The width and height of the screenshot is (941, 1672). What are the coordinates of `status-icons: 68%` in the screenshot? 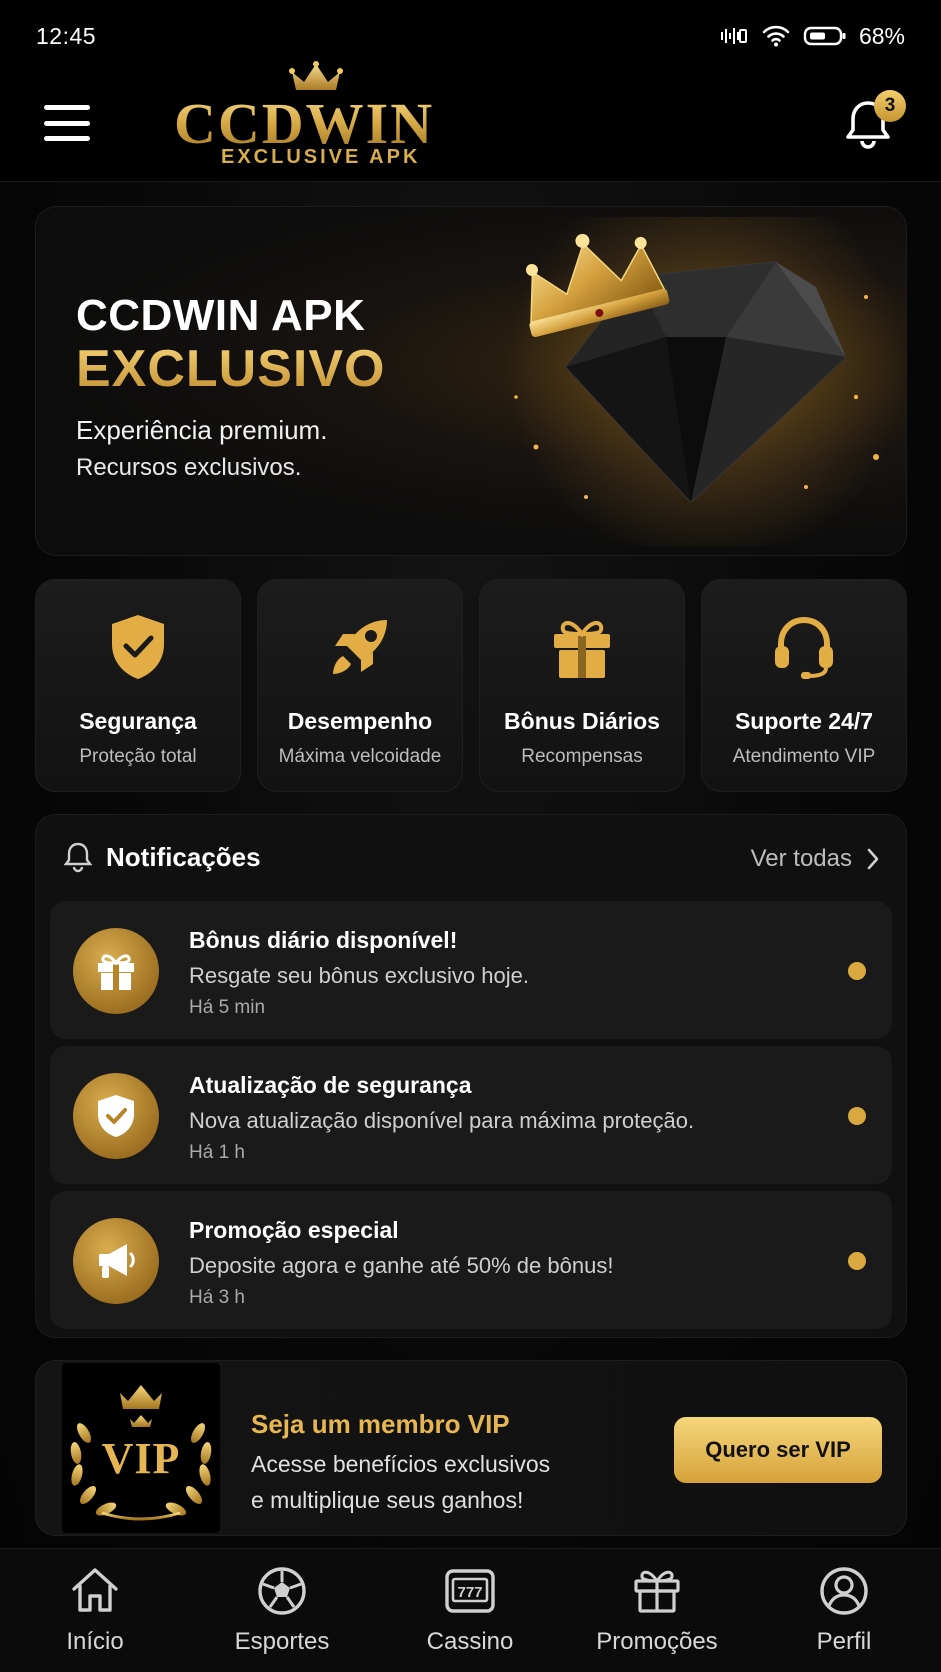 It's located at (812, 36).